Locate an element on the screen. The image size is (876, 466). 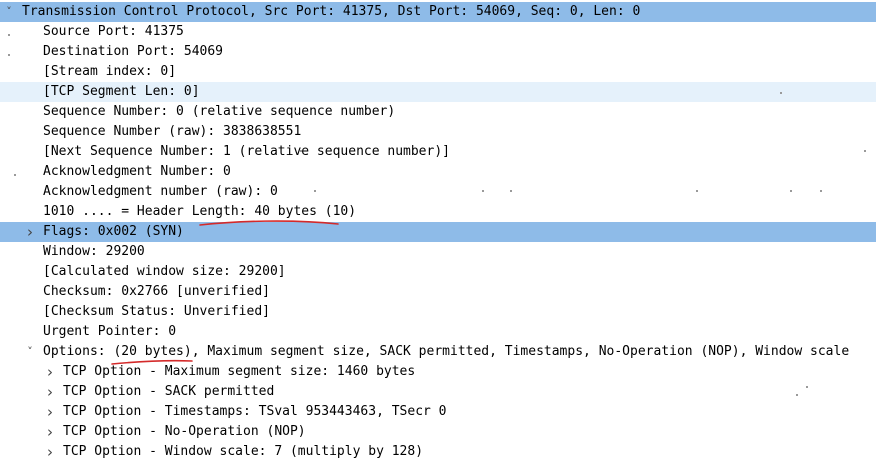
tree-row: Window: 29200 is located at coordinates (438, 252).